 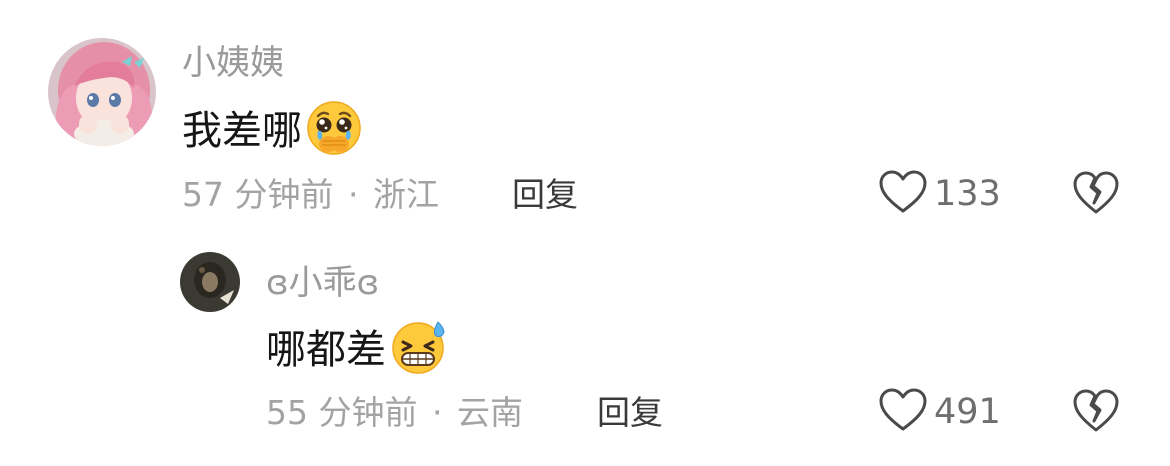 What do you see at coordinates (967, 193) in the screenshot?
I see `like-count: 133` at bounding box center [967, 193].